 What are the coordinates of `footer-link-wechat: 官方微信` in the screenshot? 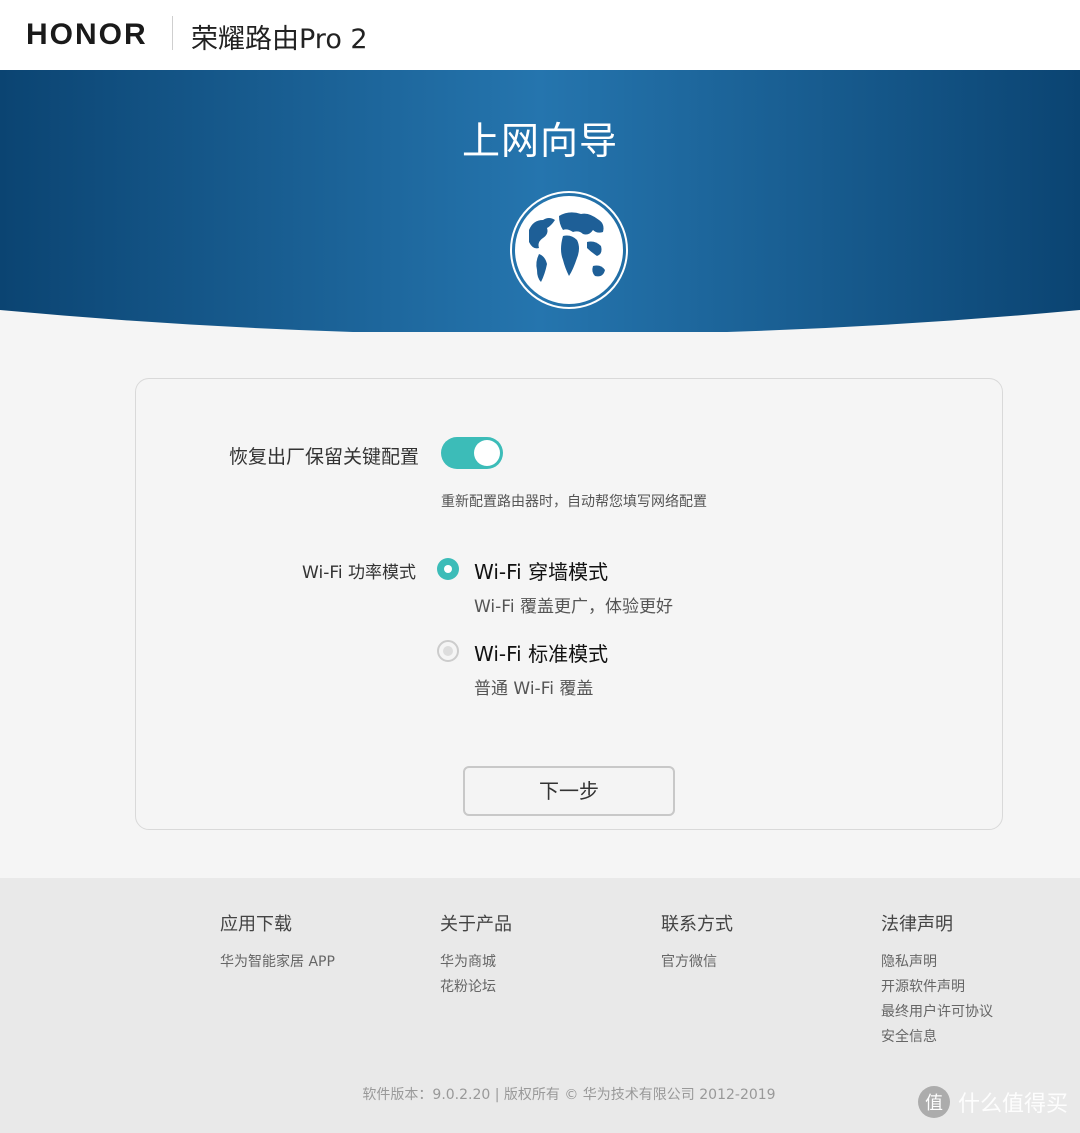 It's located at (697, 962).